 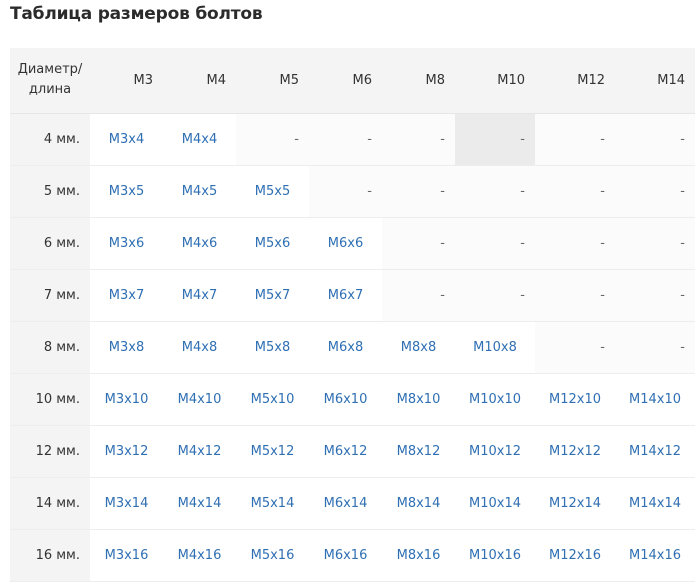 What do you see at coordinates (345, 81) in the screenshot?
I see `column-header-m6: M6` at bounding box center [345, 81].